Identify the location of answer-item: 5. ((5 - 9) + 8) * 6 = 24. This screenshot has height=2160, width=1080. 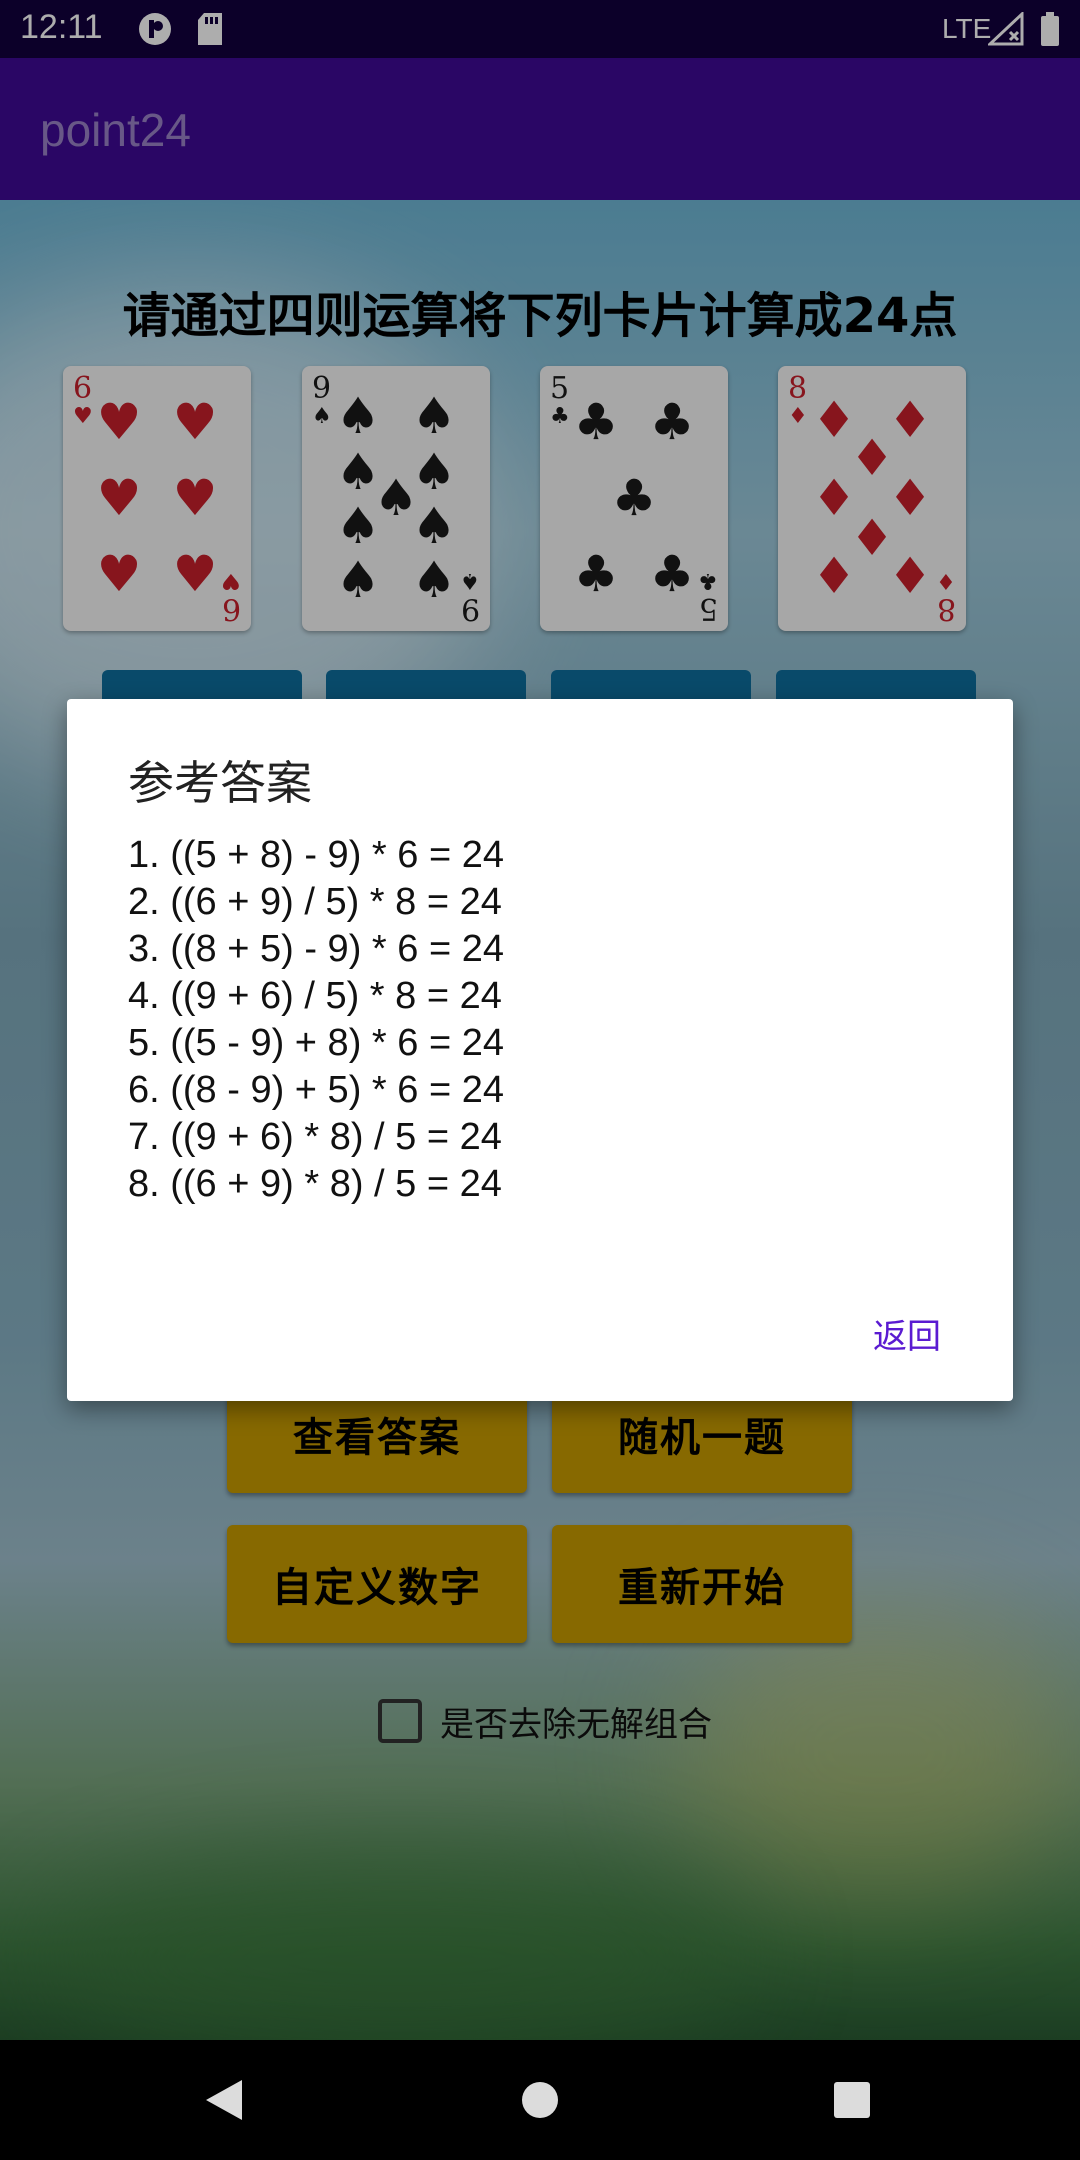
(316, 1043).